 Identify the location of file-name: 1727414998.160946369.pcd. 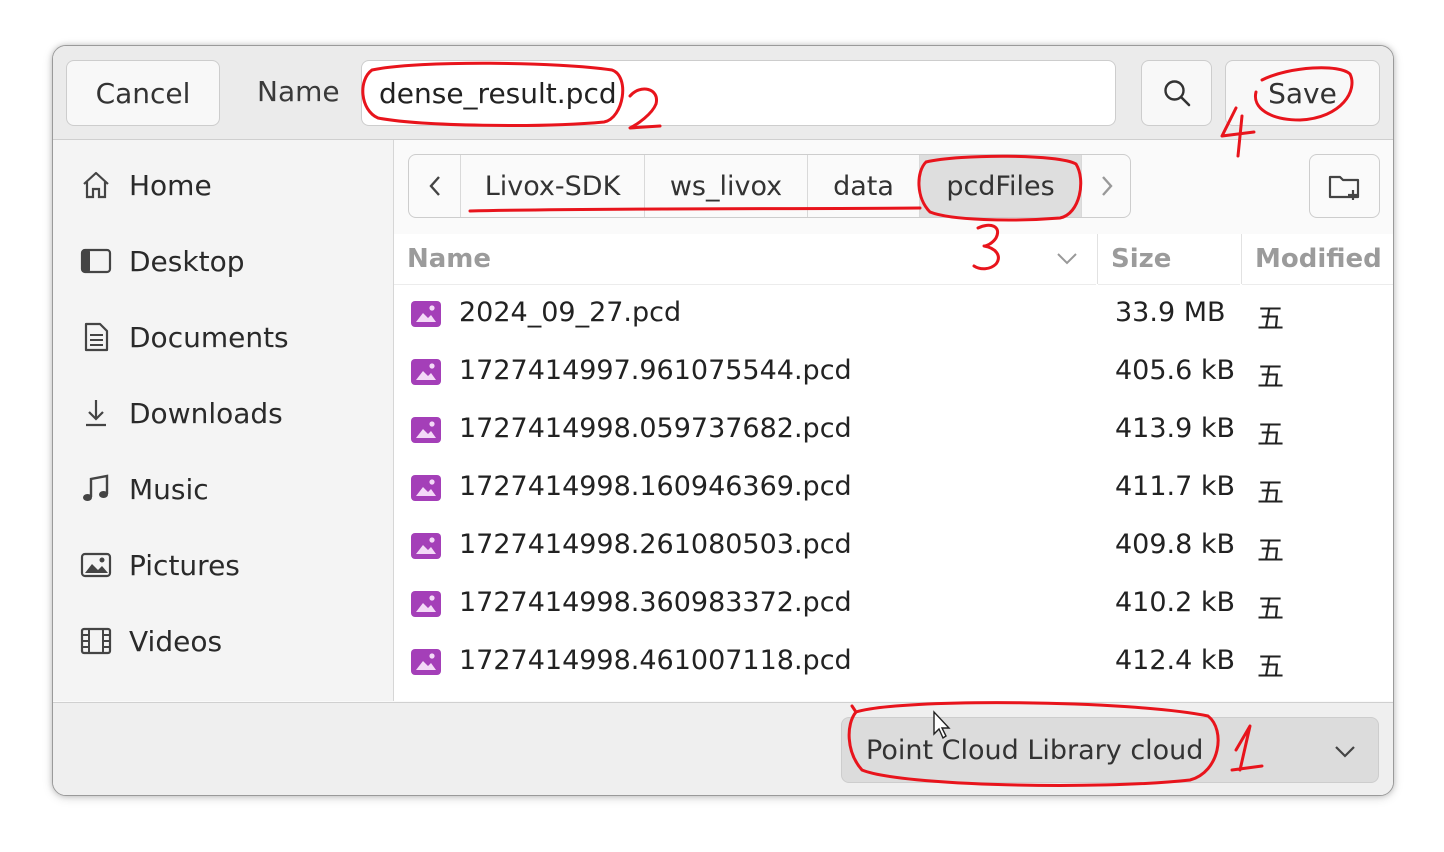
(655, 486).